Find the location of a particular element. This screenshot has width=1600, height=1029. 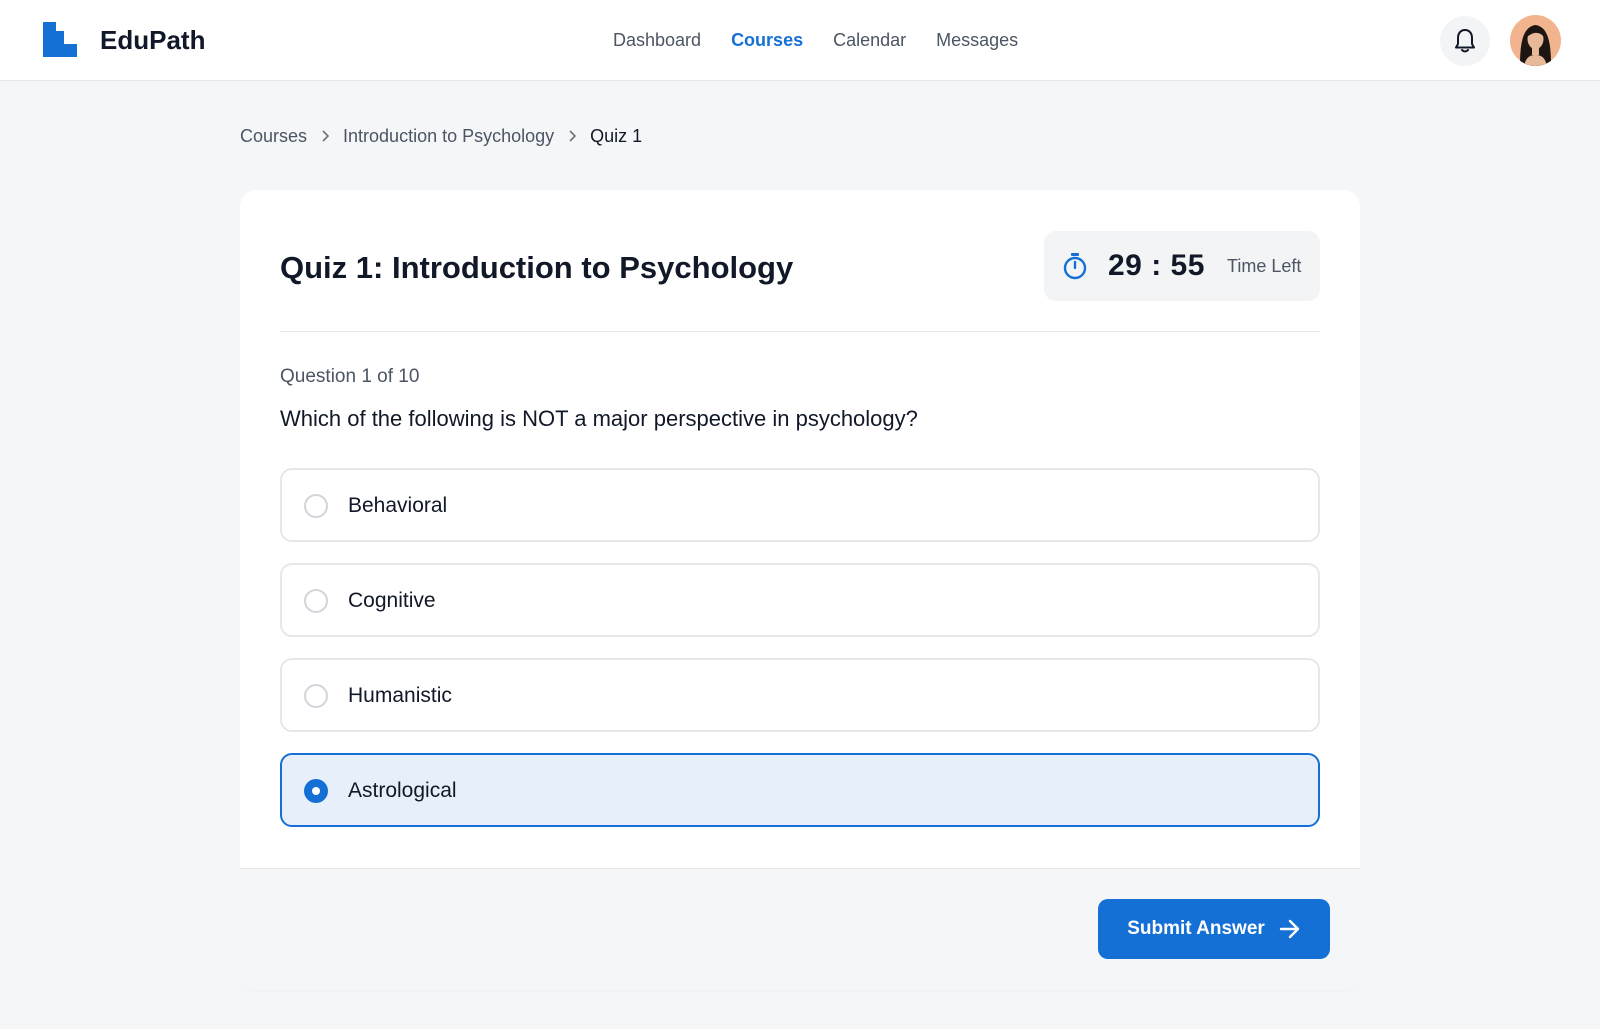

main-nav: Dashboard Courses Calendar Messages is located at coordinates (815, 40).